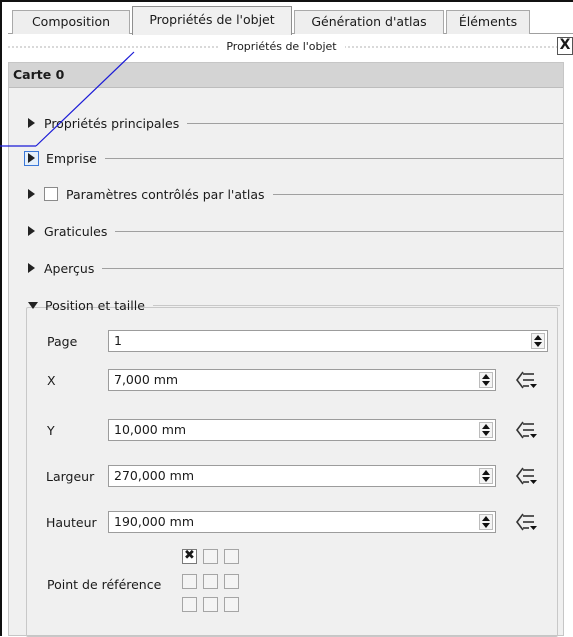 Image resolution: width=573 pixels, height=637 pixels. I want to click on reference-point-grid: ✖, so click(216, 583).